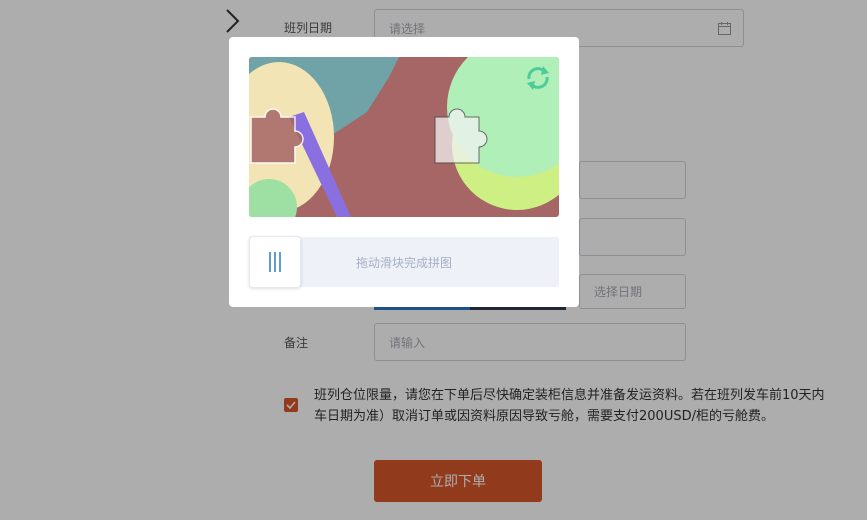  What do you see at coordinates (538, 78) in the screenshot?
I see `refresh-icon` at bounding box center [538, 78].